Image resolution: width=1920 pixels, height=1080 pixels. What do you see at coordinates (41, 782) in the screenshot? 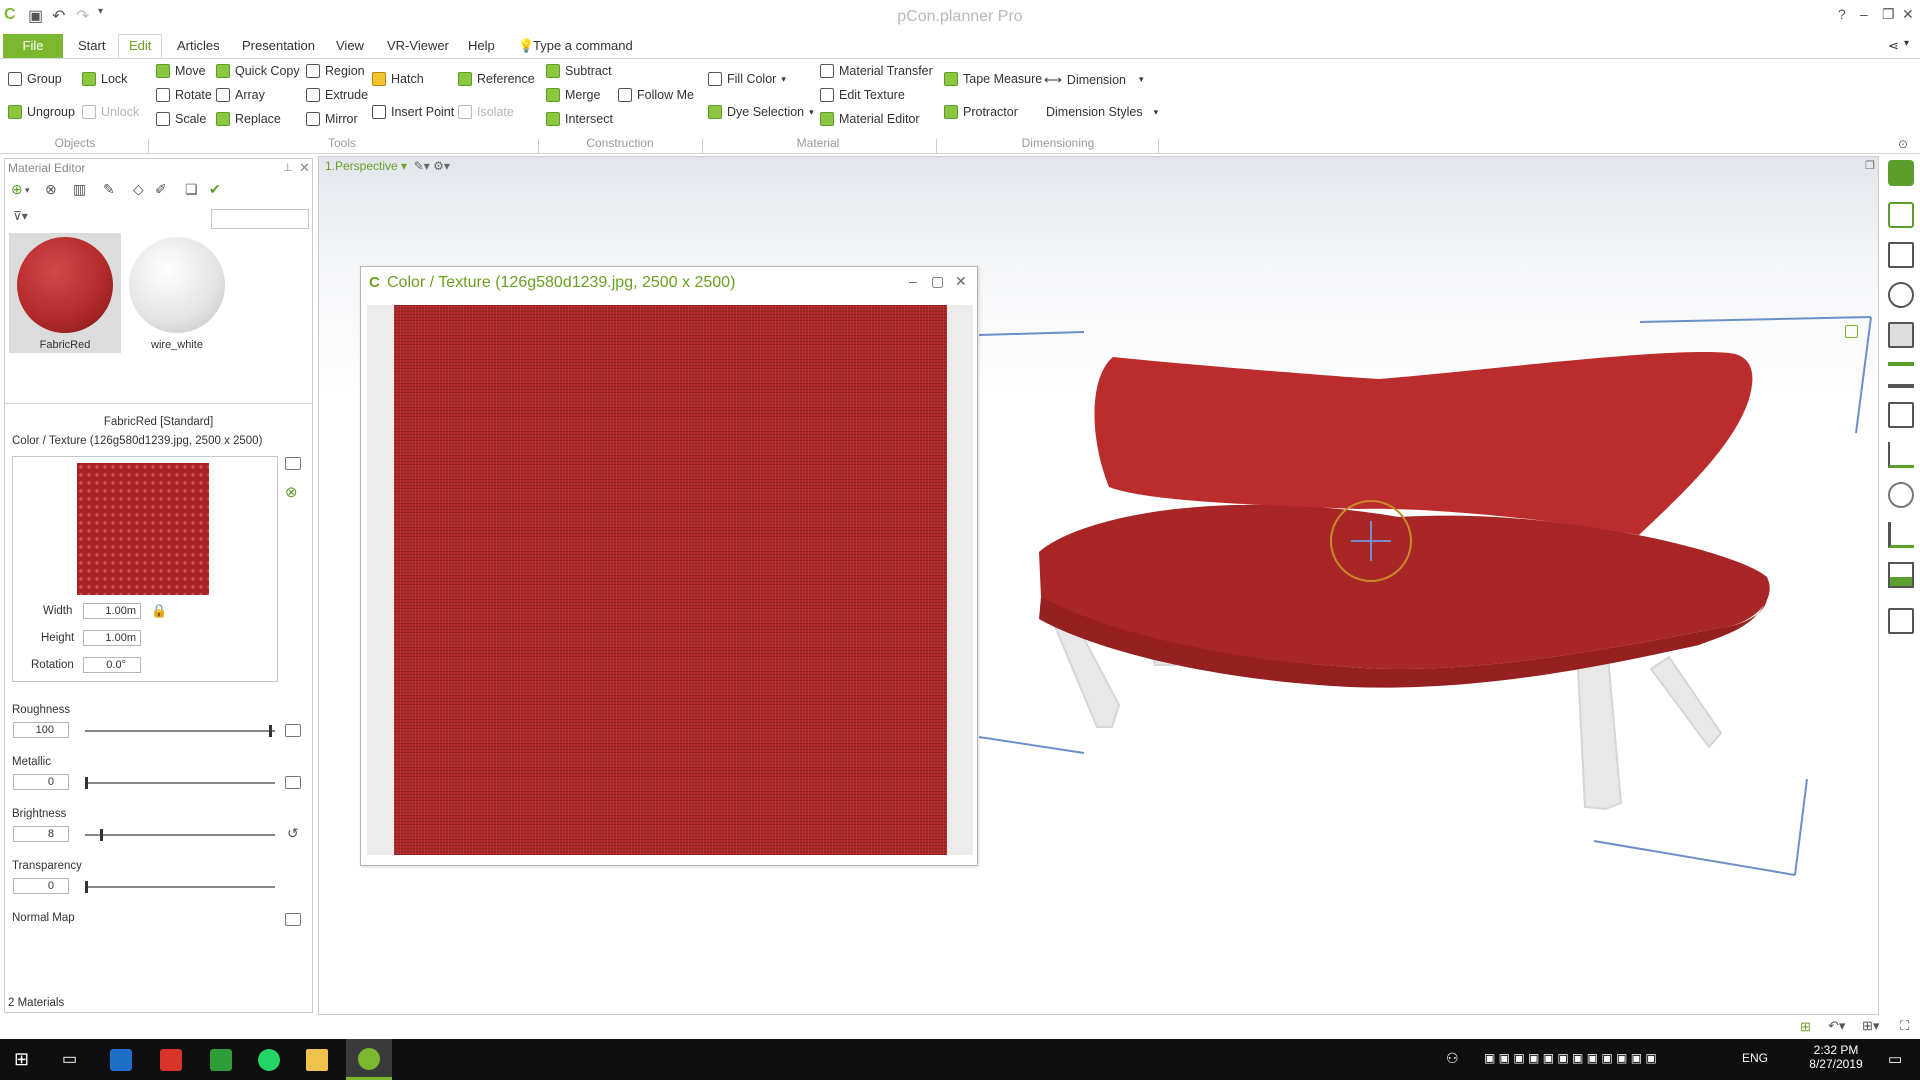
I see `metallic-stepper: 0` at bounding box center [41, 782].